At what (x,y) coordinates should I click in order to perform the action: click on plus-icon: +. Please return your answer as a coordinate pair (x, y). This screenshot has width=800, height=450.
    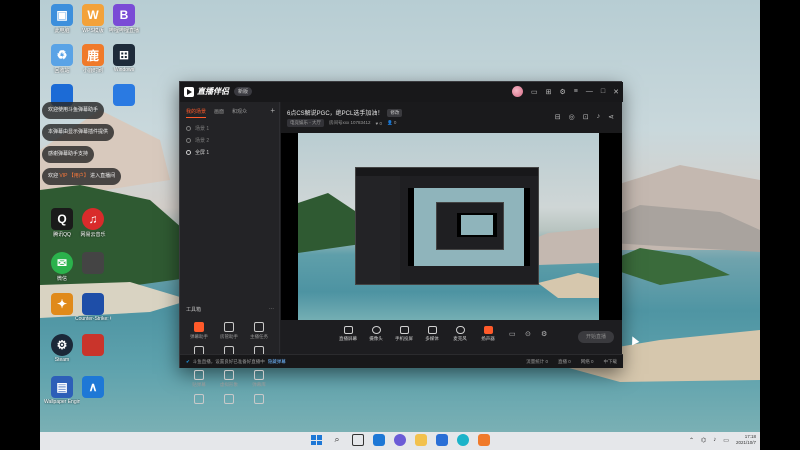
    Looking at the image, I should click on (272, 110).